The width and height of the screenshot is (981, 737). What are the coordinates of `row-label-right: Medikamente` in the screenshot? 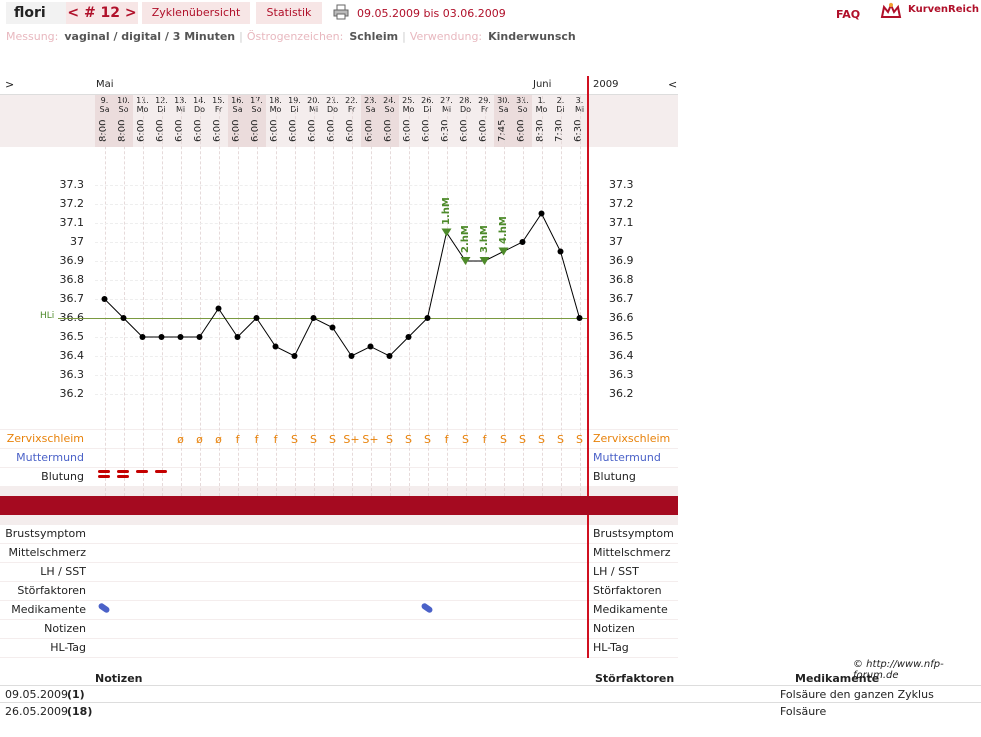 It's located at (630, 609).